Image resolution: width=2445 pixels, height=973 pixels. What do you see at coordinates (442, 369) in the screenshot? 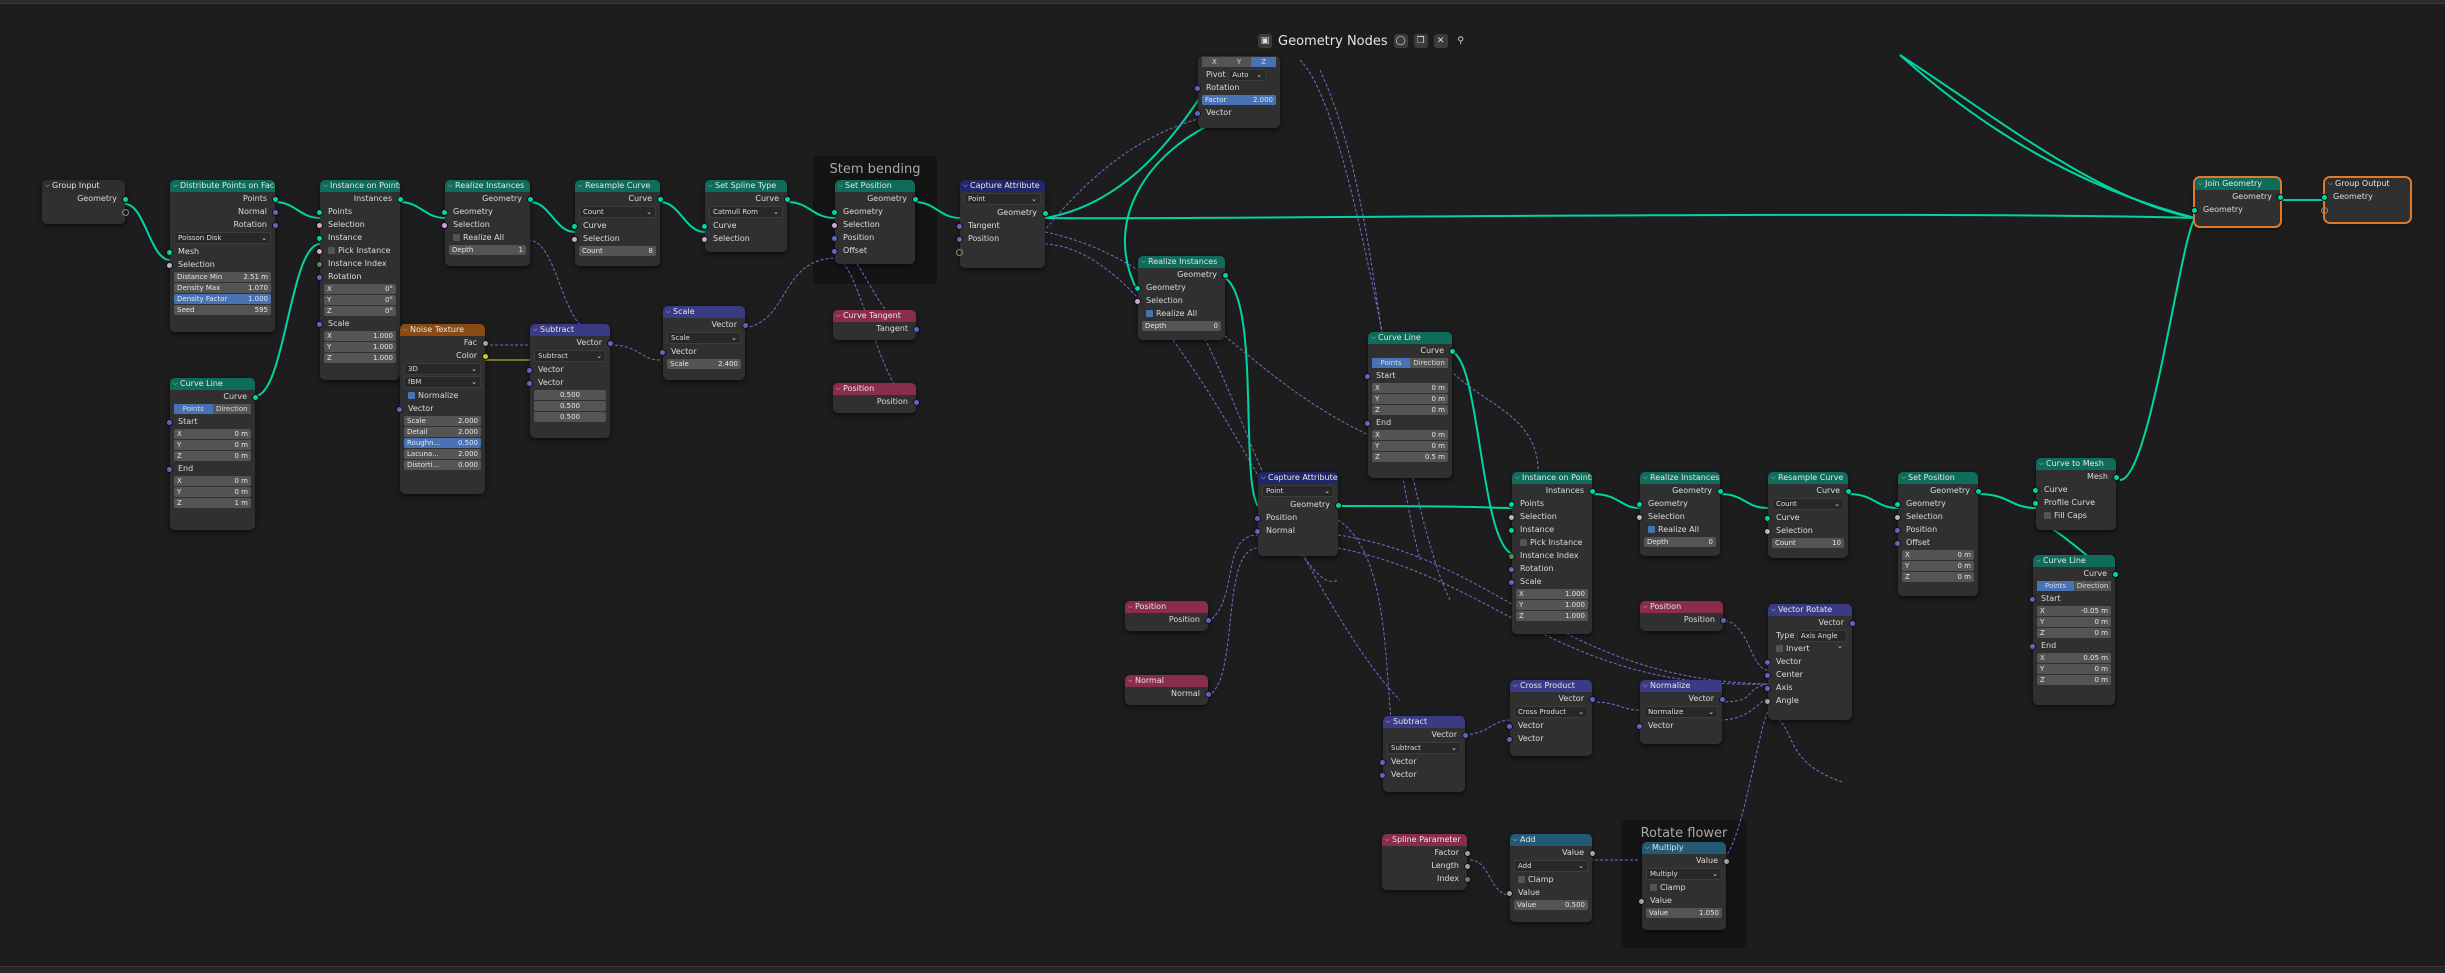
I see `dimensions-dropdown: 3D` at bounding box center [442, 369].